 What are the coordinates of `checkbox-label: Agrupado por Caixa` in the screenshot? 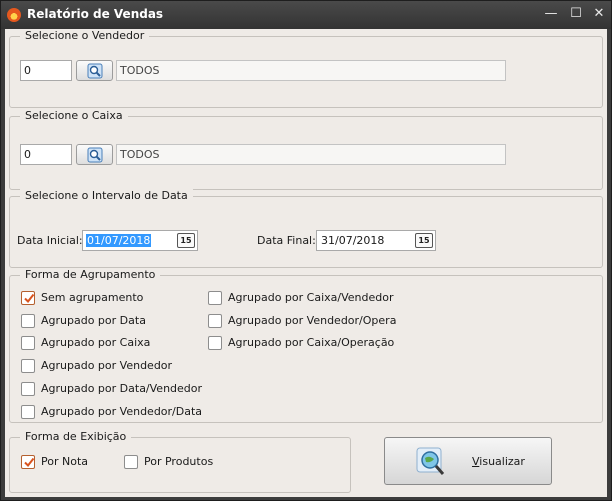 It's located at (96, 342).